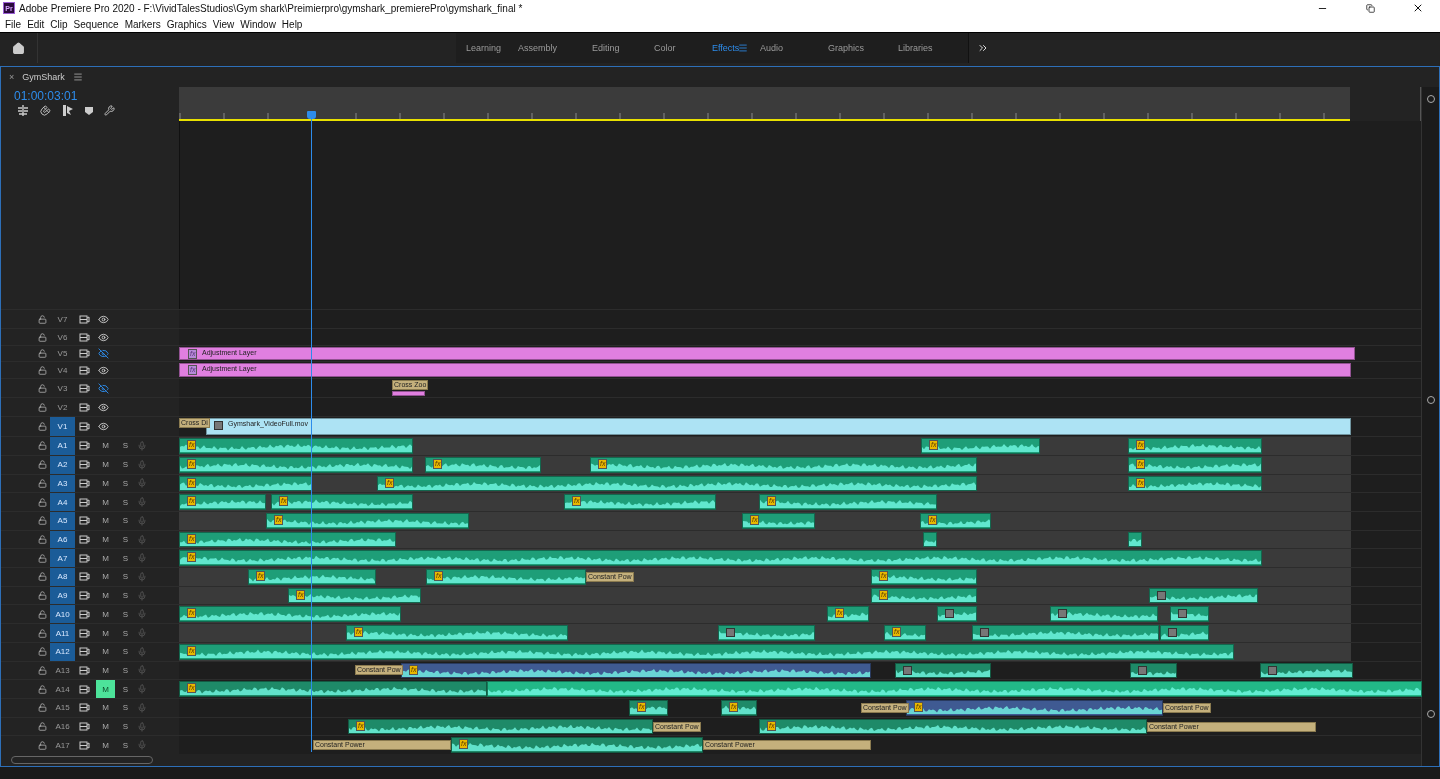 Image resolution: width=1440 pixels, height=779 pixels. What do you see at coordinates (103, 354) in the screenshot?
I see `hidden-eye-icon` at bounding box center [103, 354].